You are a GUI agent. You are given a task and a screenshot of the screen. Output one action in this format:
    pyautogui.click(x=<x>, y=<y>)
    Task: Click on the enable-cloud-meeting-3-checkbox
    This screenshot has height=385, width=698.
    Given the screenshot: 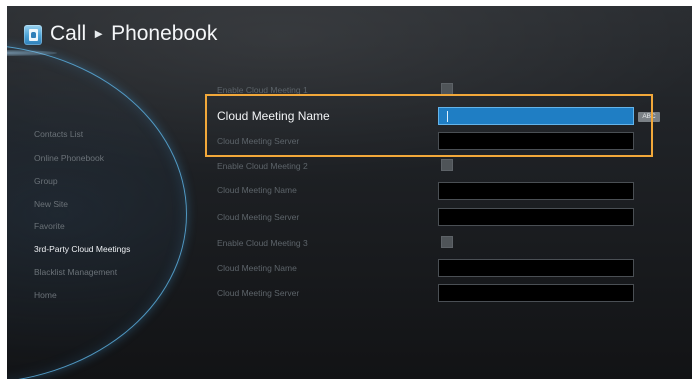 What is the action you would take?
    pyautogui.click(x=447, y=242)
    